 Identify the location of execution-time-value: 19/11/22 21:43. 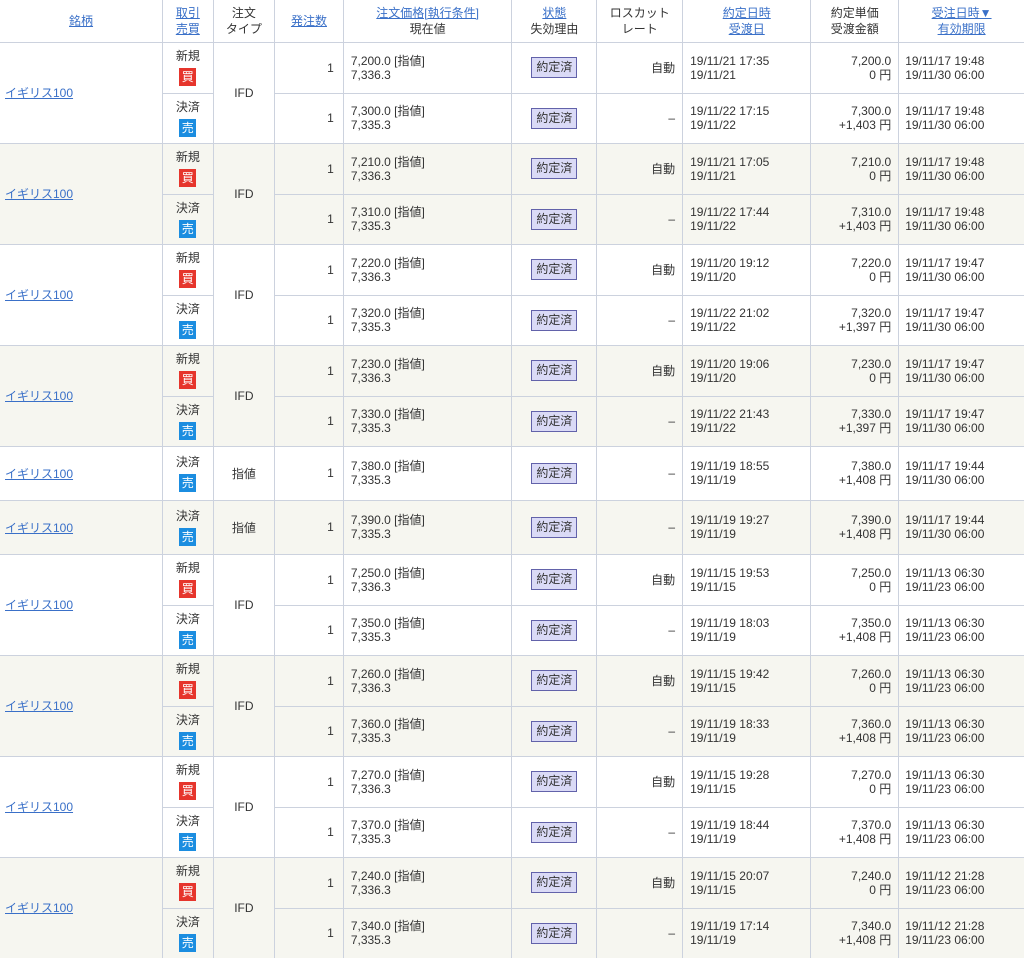
(730, 414).